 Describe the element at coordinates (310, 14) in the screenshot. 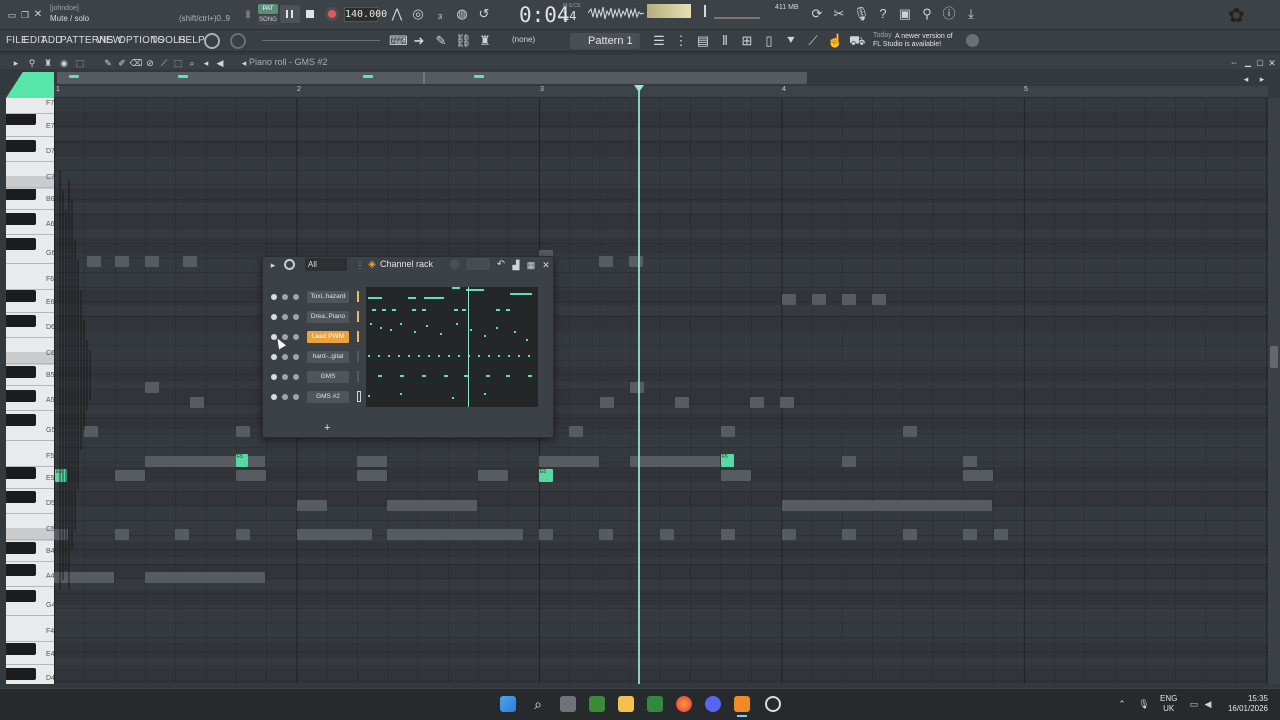

I see `stop-button` at that location.